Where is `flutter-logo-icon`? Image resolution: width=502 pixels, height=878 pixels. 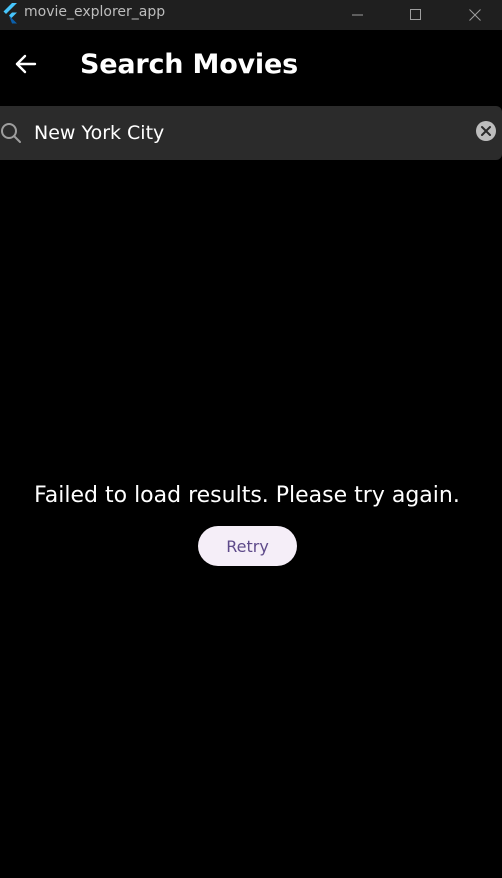
flutter-logo-icon is located at coordinates (10, 13).